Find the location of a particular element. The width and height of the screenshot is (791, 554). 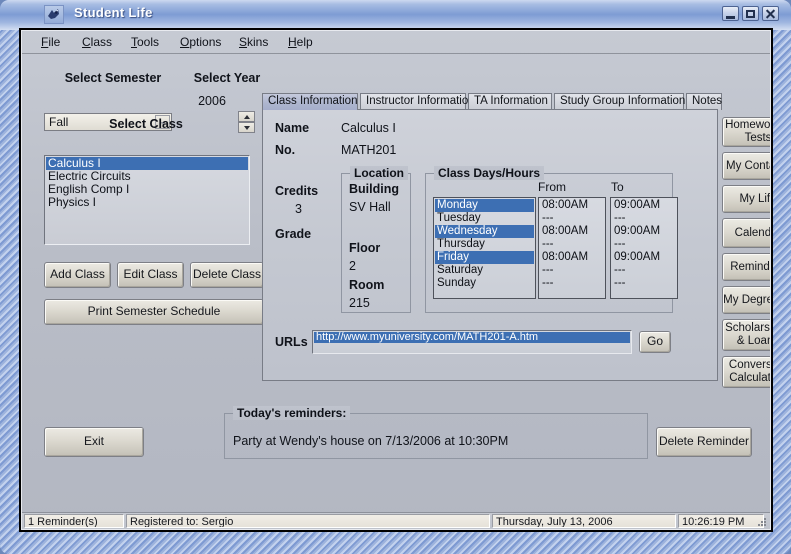

class-days-hours-caption: Class Days/Hours is located at coordinates (489, 173).